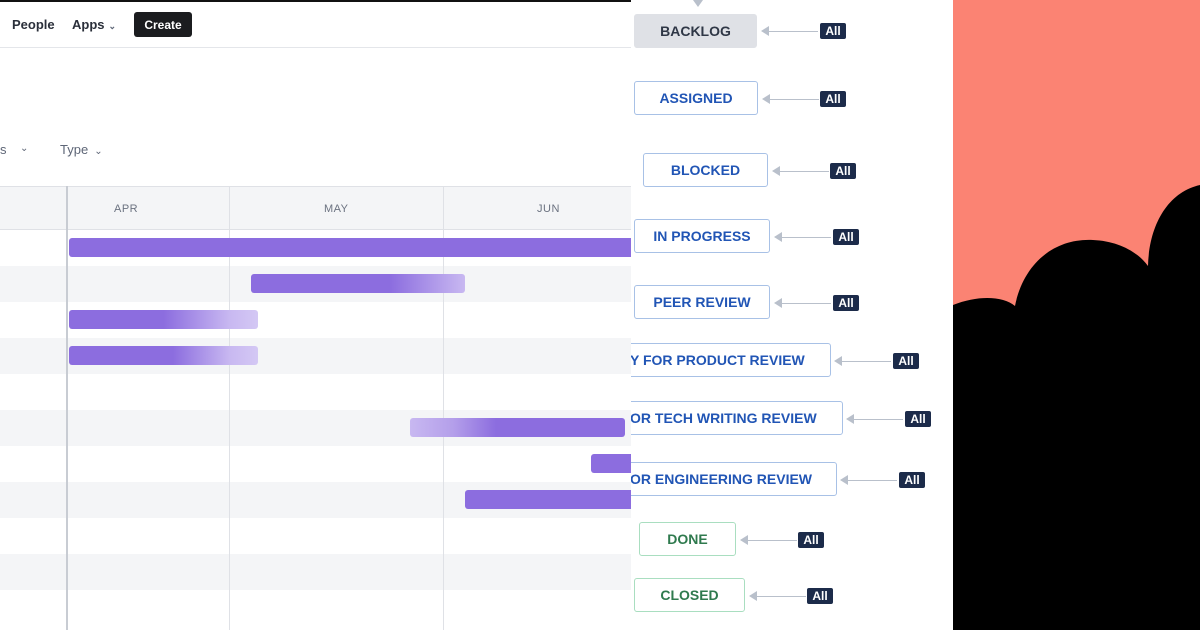  What do you see at coordinates (88, 24) in the screenshot?
I see `nav-apps-label: Apps` at bounding box center [88, 24].